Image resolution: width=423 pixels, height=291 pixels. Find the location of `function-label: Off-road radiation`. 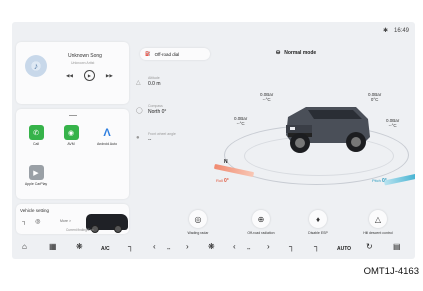

function-label: Off-road radiation is located at coordinates (261, 233).